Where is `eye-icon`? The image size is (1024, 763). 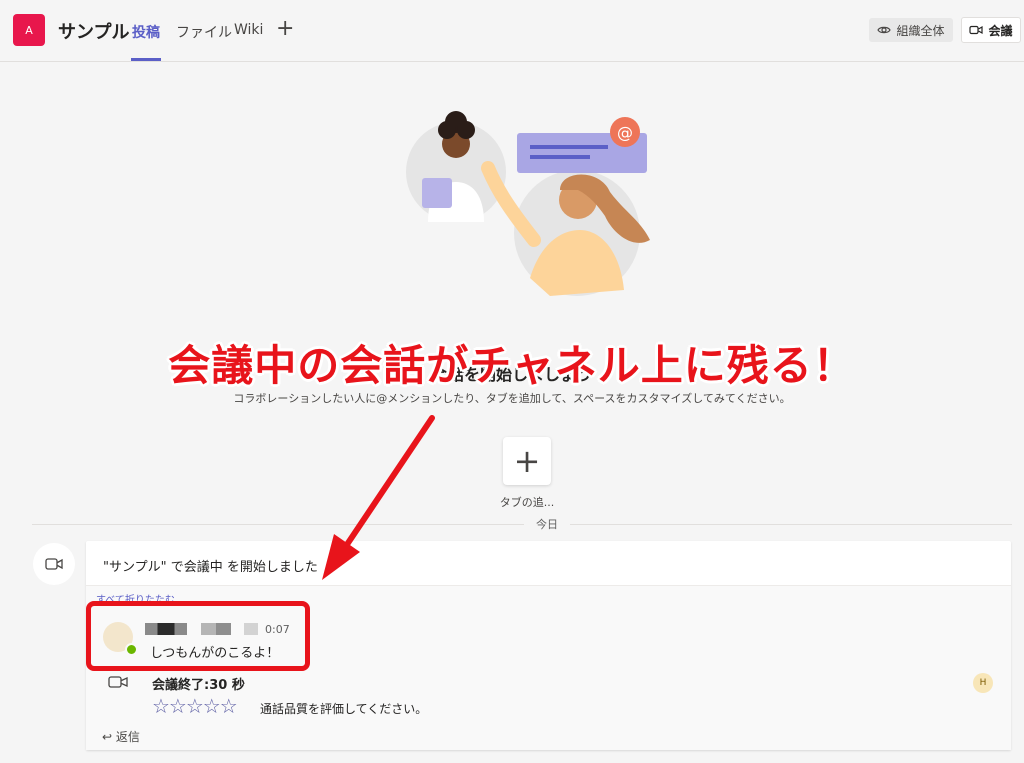 eye-icon is located at coordinates (884, 30).